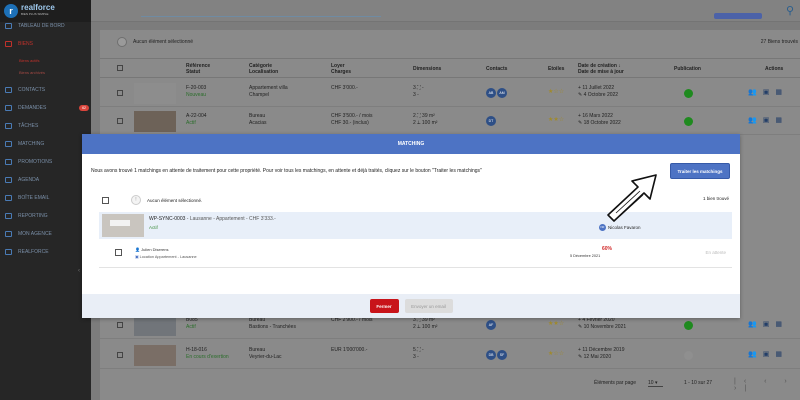 This screenshot has height=400, width=800. Describe the element at coordinates (738, 16) in the screenshot. I see `topbar-action-button` at that location.